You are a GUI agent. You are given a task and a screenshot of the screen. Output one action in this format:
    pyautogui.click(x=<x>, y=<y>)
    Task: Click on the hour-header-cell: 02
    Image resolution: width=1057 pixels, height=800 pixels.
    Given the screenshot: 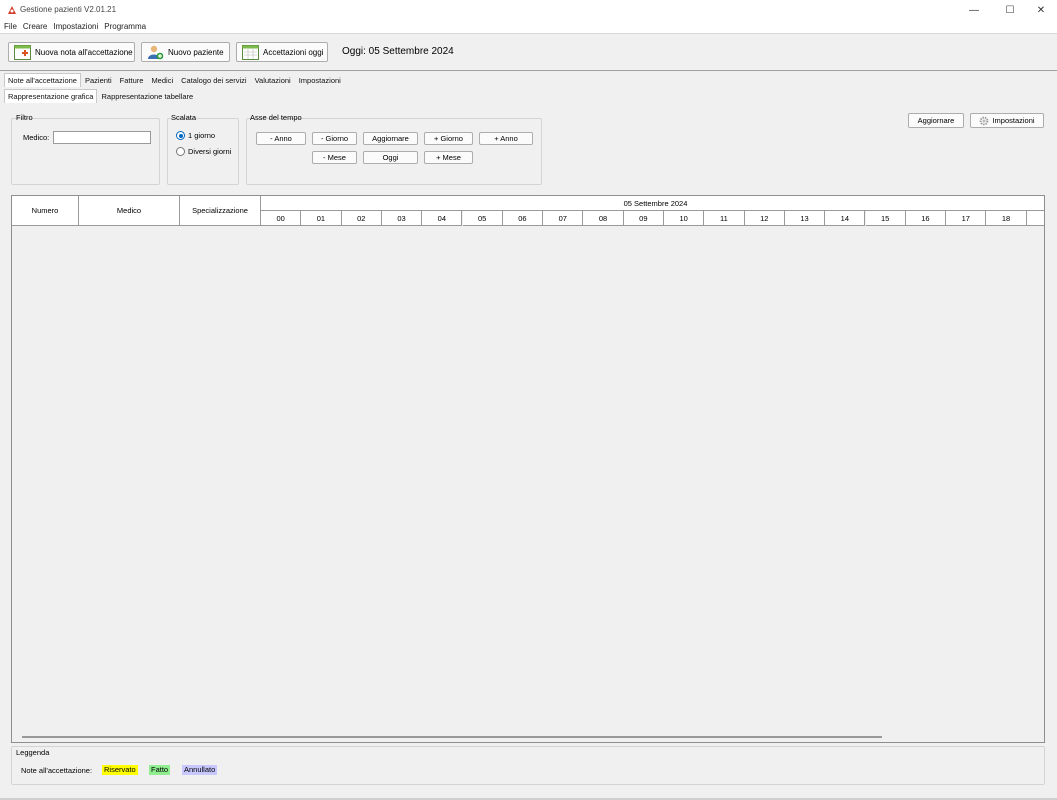 What is the action you would take?
    pyautogui.click(x=361, y=218)
    